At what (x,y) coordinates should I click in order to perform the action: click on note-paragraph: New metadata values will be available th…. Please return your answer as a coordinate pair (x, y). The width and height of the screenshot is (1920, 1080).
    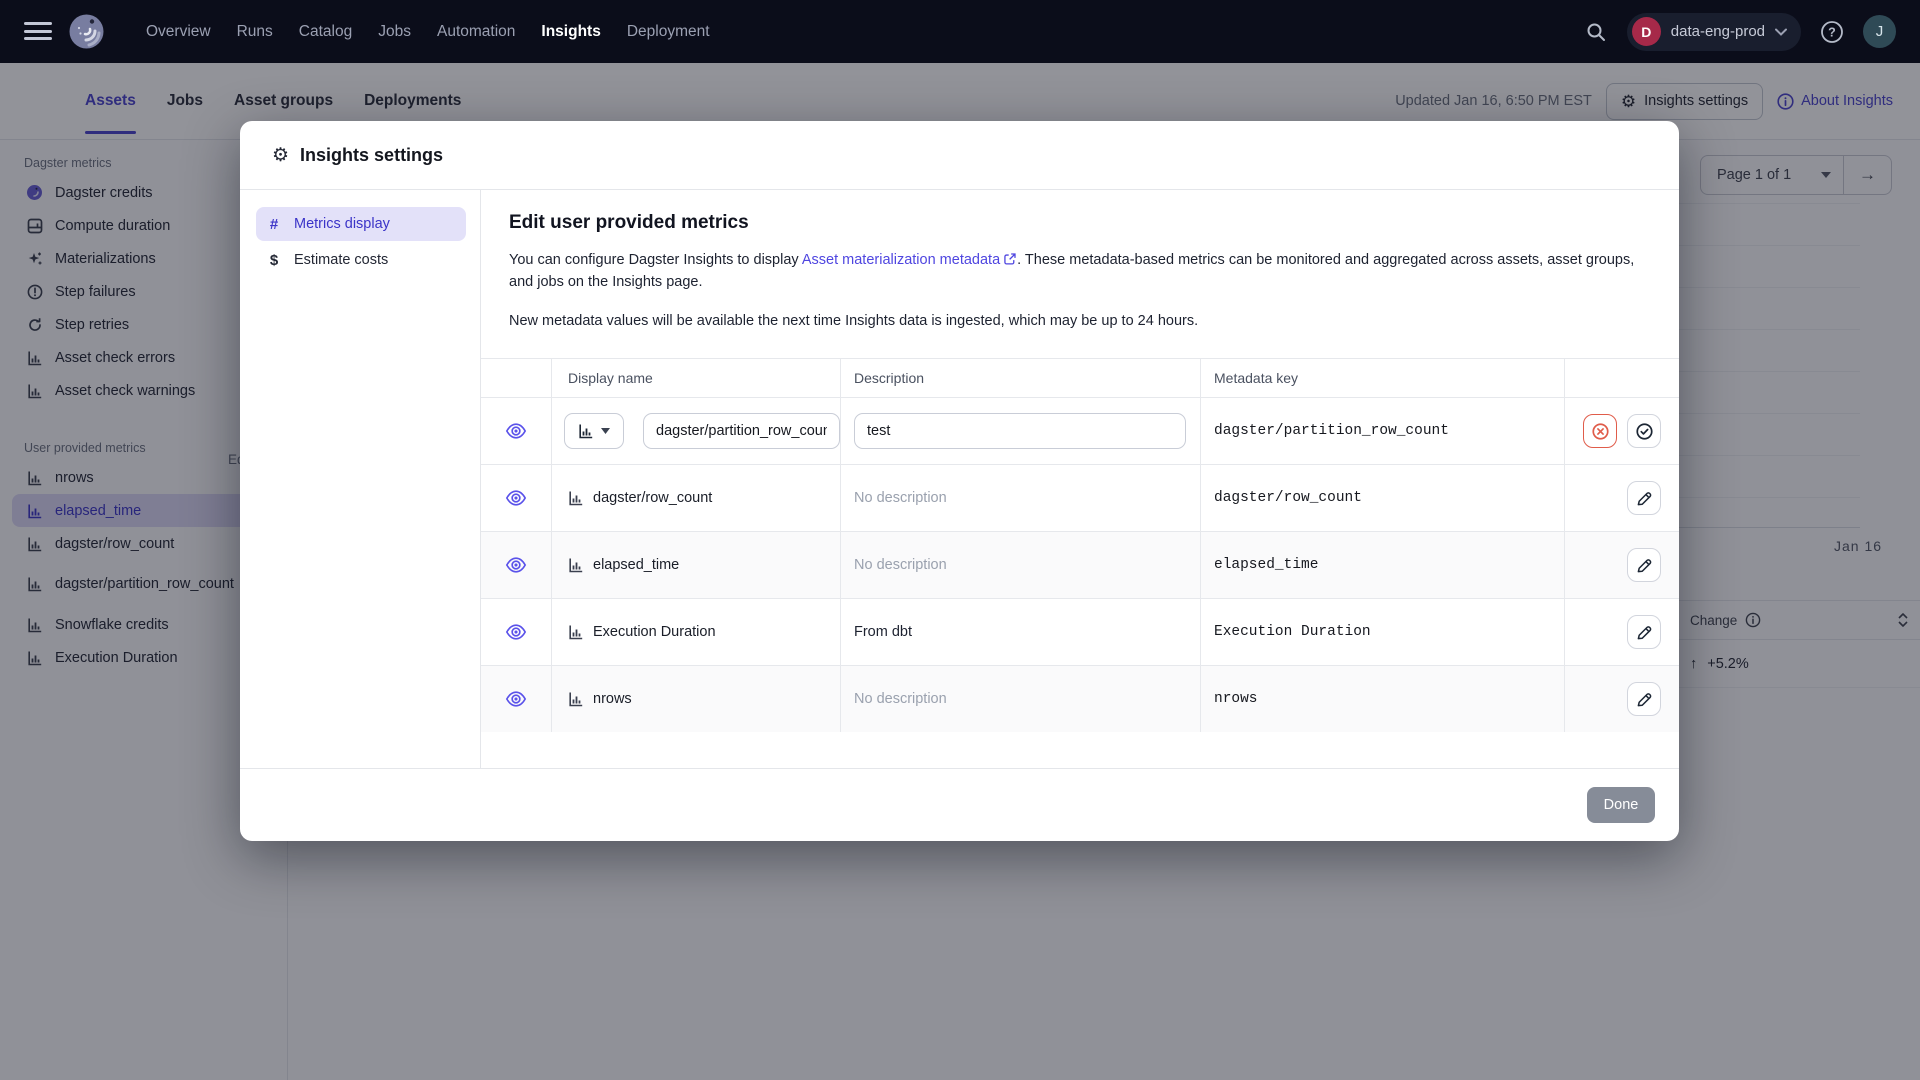
    Looking at the image, I should click on (854, 321).